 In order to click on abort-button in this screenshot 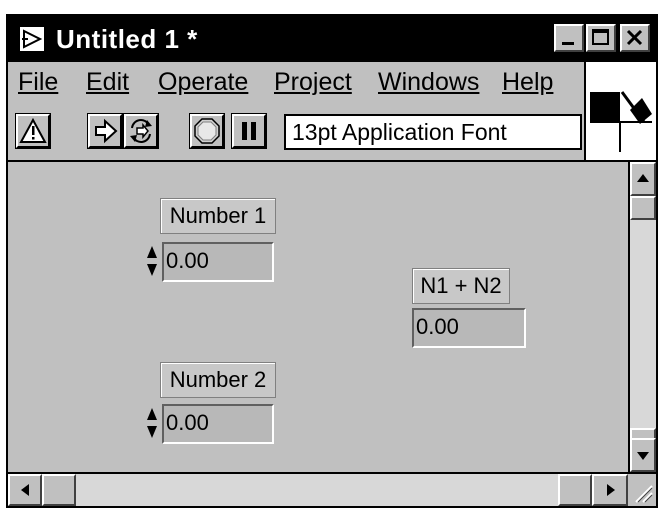, I will do `click(207, 131)`.